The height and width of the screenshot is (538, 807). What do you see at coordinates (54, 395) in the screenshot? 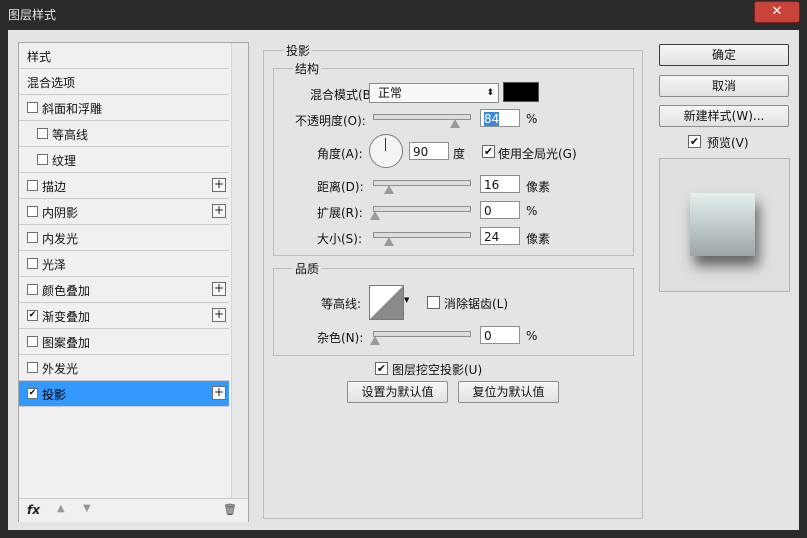
I see `style-item-label: 投影` at bounding box center [54, 395].